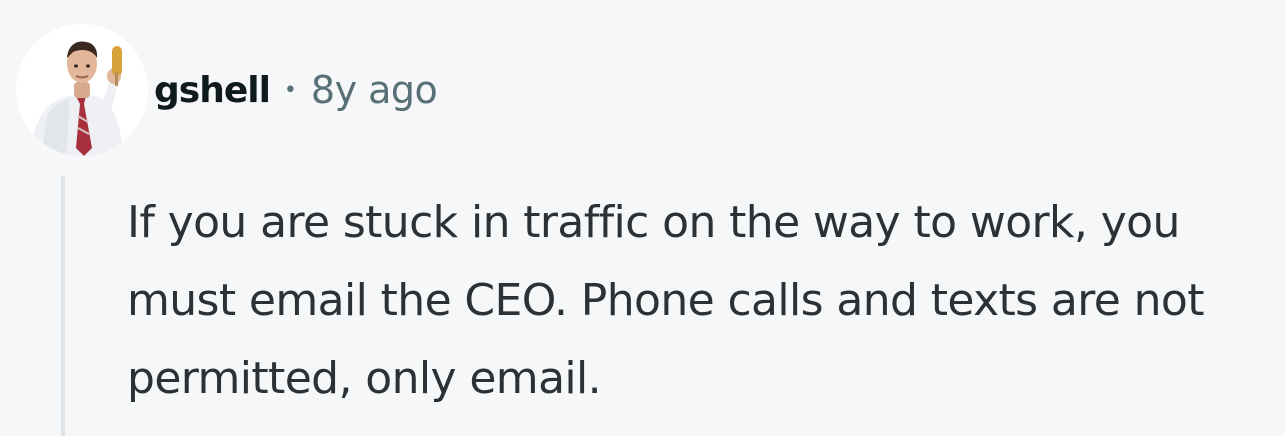 This screenshot has height=436, width=1285. Describe the element at coordinates (82, 90) in the screenshot. I see `user-avatar` at that location.